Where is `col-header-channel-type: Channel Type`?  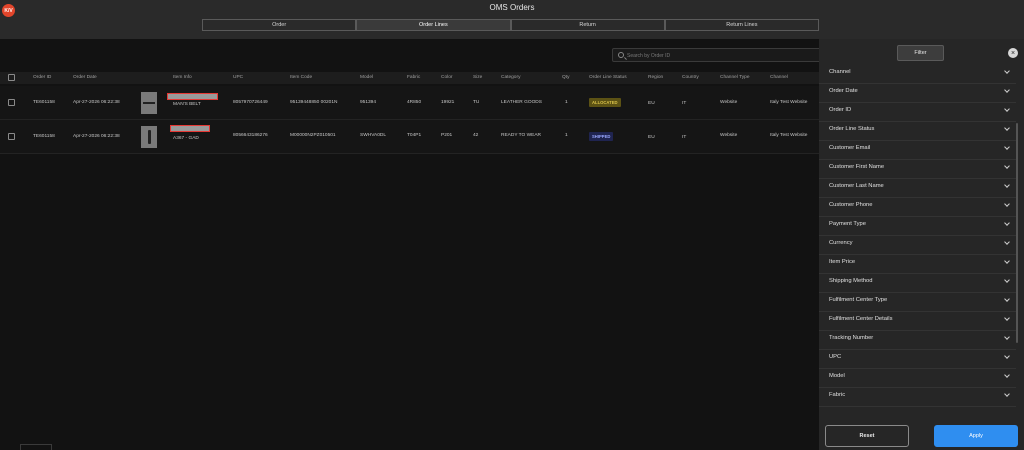 col-header-channel-type: Channel Type is located at coordinates (735, 77).